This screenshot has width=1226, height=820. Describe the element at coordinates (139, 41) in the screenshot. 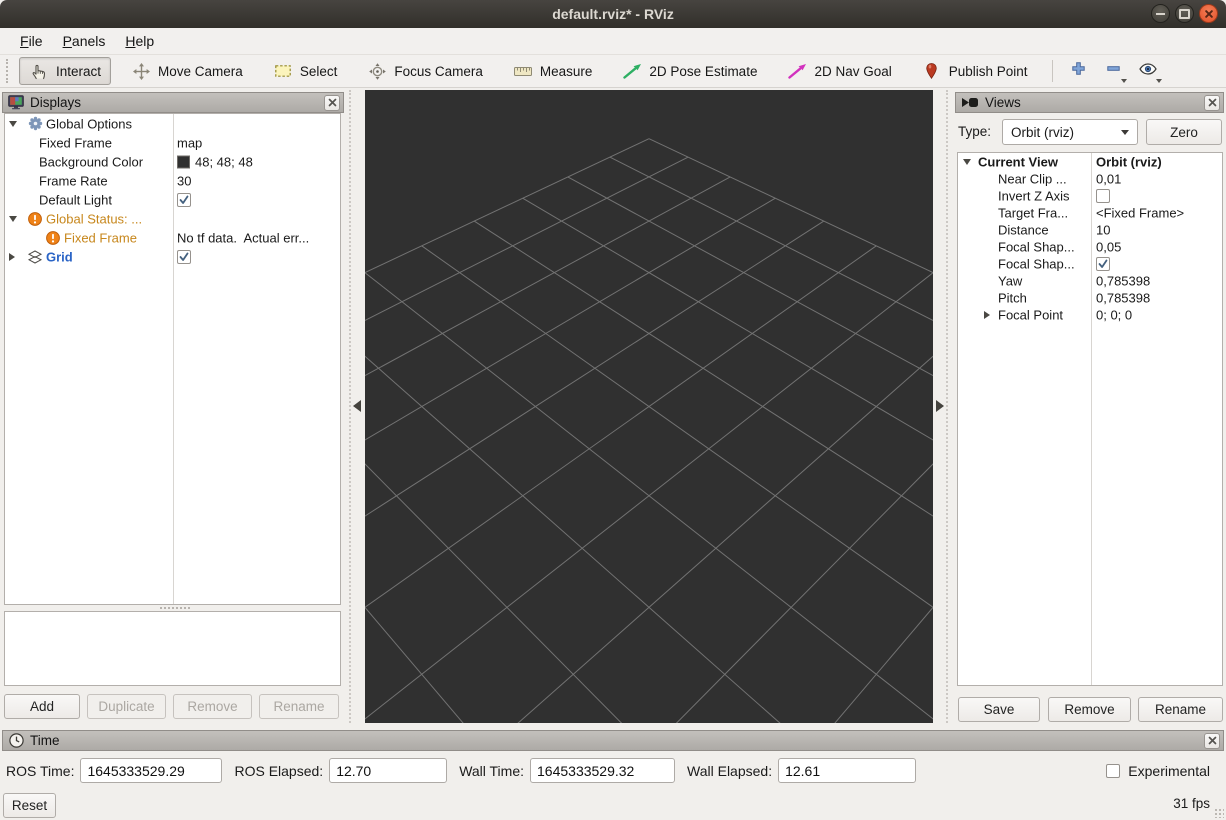

I see `menu-item-help: Help` at that location.